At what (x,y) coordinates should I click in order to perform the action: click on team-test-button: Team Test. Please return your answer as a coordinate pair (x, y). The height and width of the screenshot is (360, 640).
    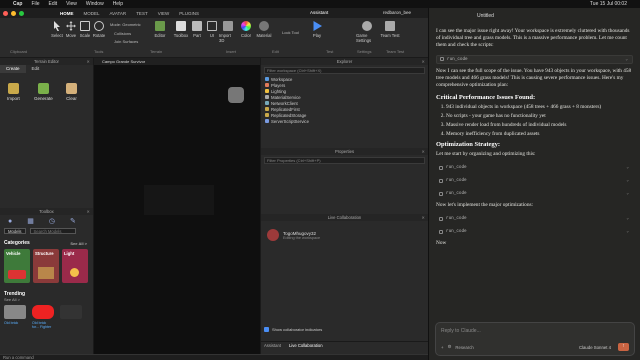
    Looking at the image, I should click on (390, 29).